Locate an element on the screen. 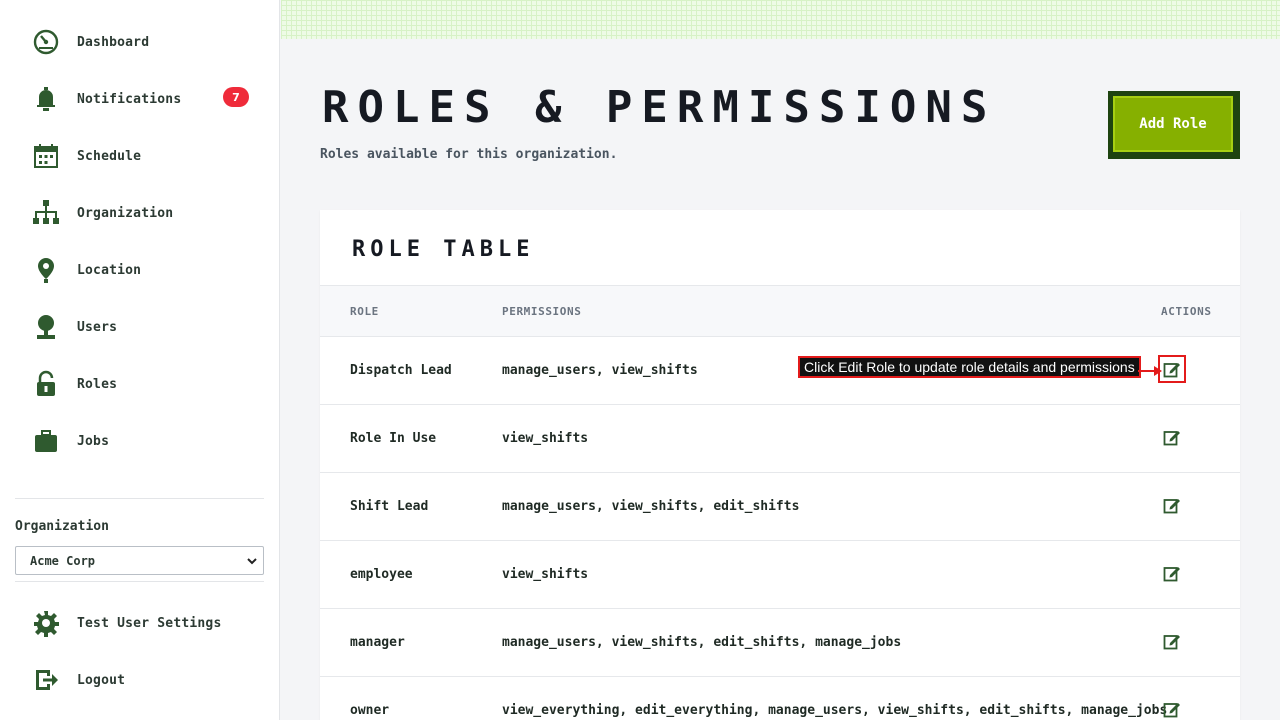  sidebar-item-schedule: Schedule is located at coordinates (145, 156).